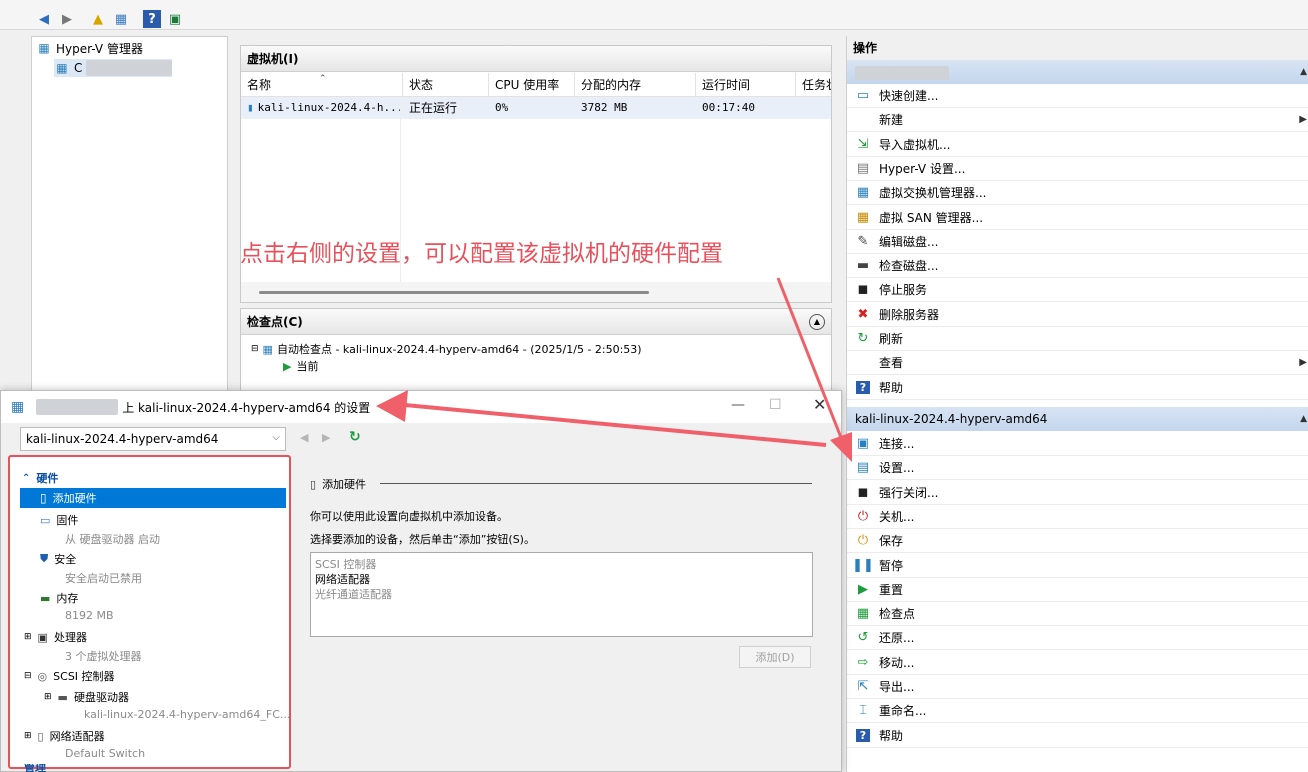  What do you see at coordinates (1077, 339) in the screenshot?
I see `action-item: ↻ 刷新` at bounding box center [1077, 339].